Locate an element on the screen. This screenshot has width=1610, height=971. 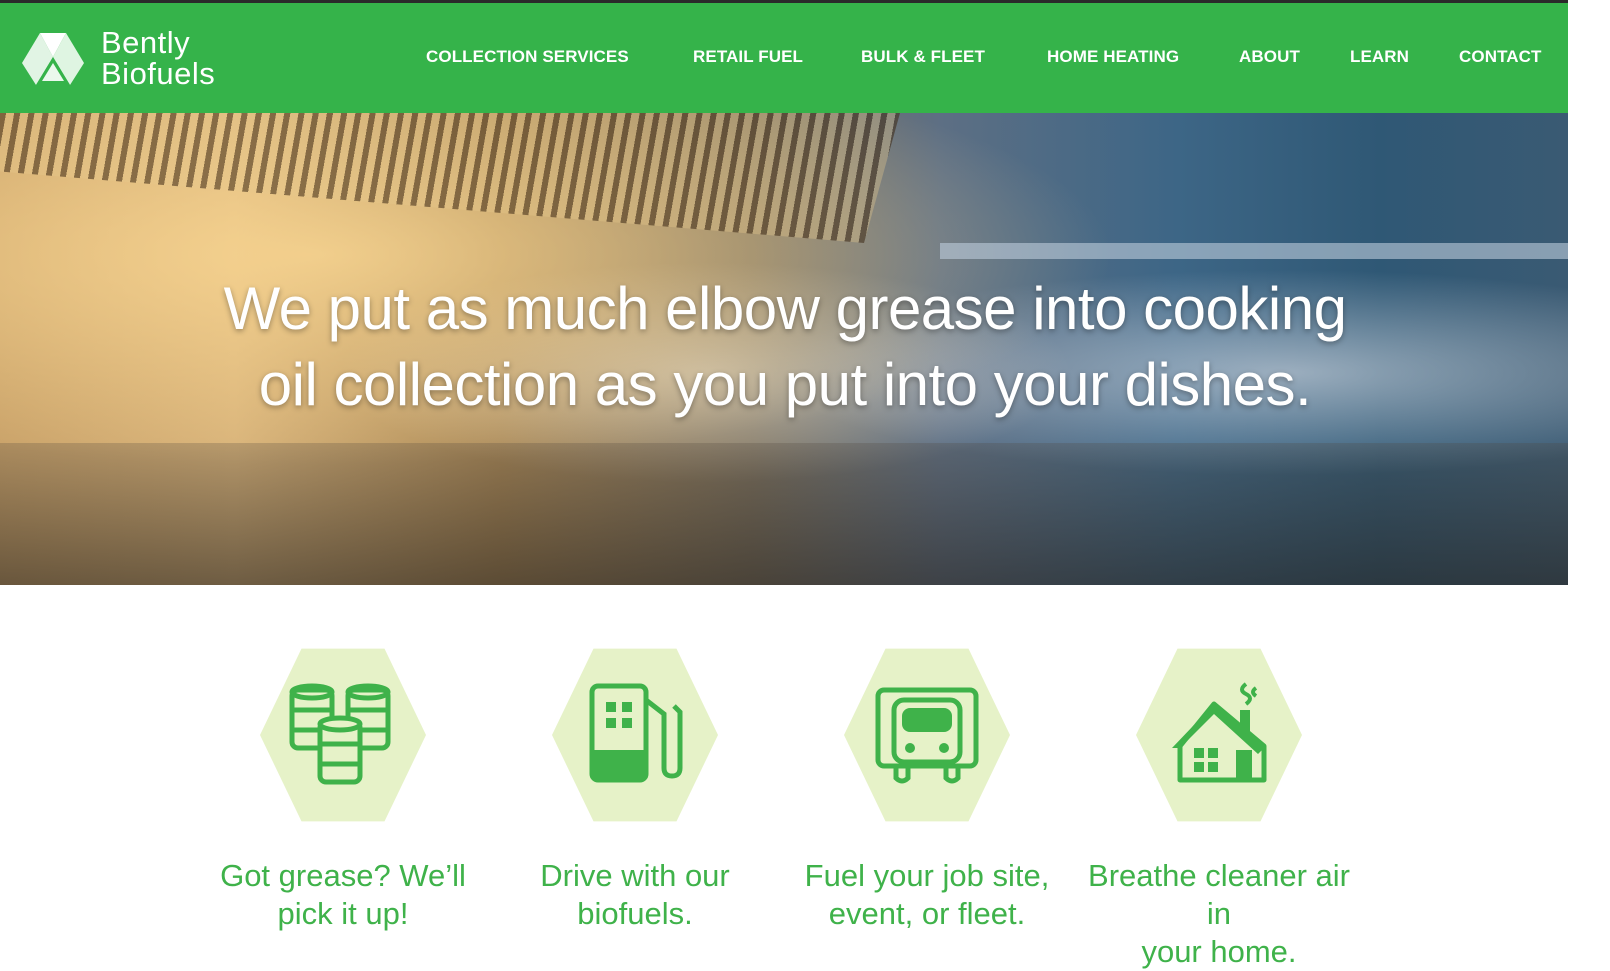
hero-image-shelf is located at coordinates (1254, 251).